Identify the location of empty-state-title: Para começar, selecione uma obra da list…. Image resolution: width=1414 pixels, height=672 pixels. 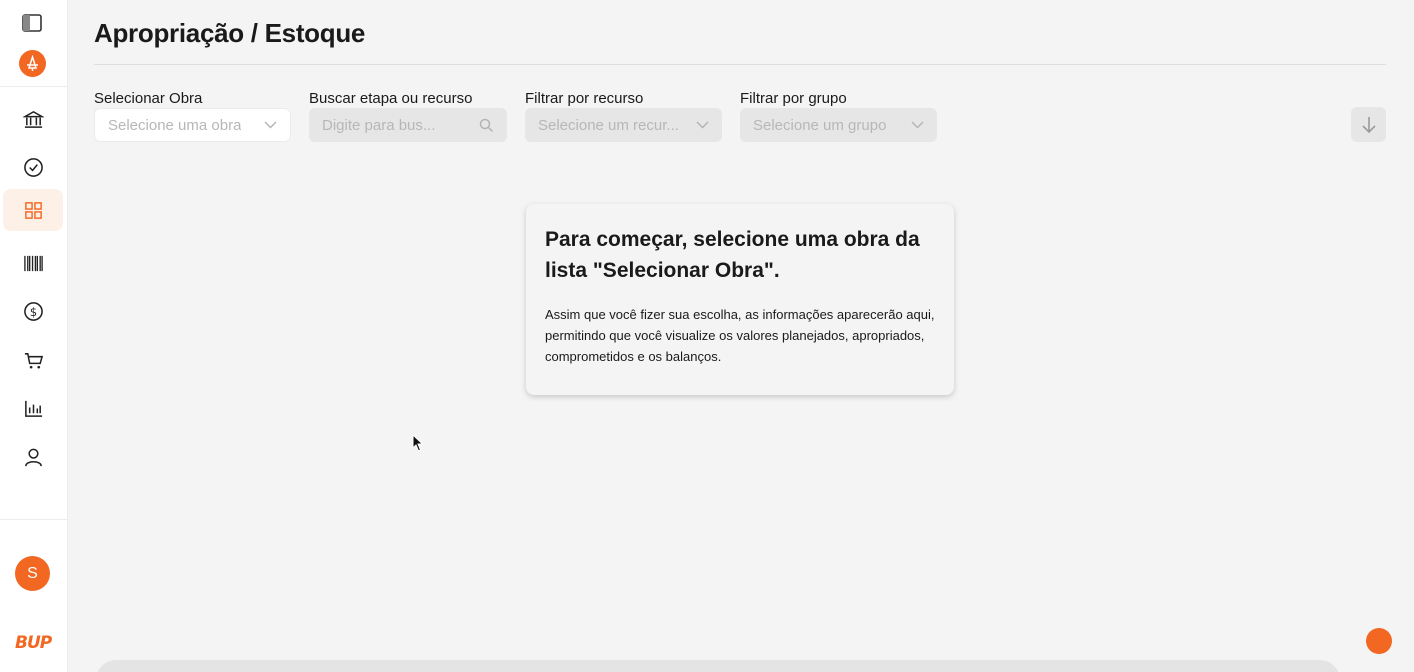
(732, 255).